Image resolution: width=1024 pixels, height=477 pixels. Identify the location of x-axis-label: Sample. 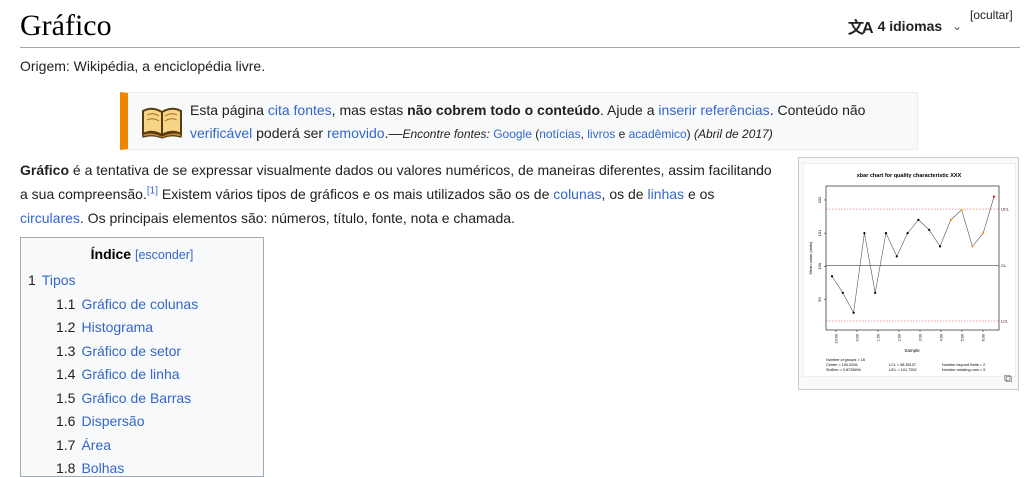
(912, 350).